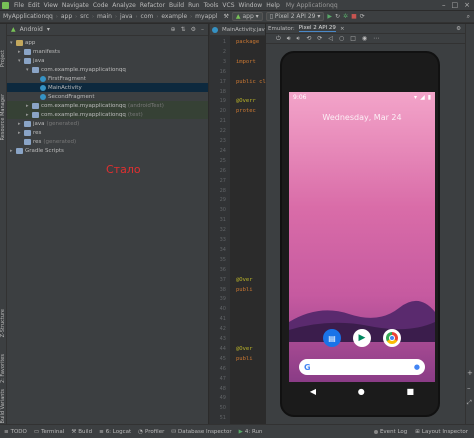  I want to click on menu-run: Run, so click(194, 5).